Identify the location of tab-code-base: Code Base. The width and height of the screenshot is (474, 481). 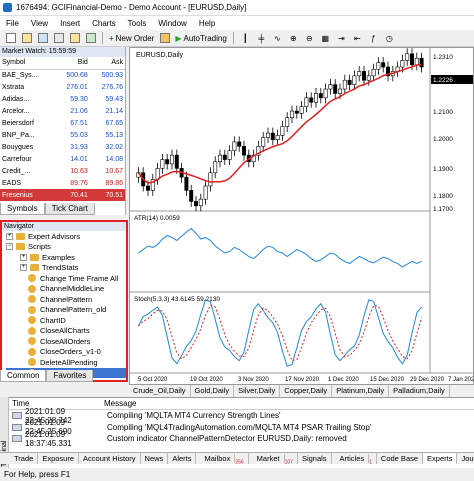
(400, 458).